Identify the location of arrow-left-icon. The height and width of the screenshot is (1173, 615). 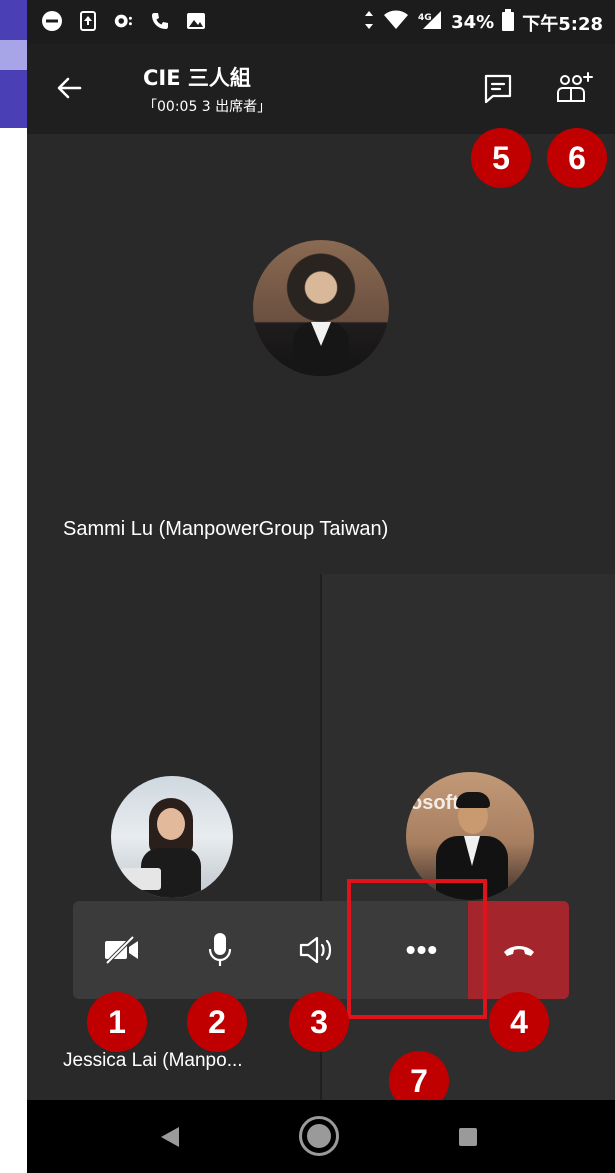
(69, 88).